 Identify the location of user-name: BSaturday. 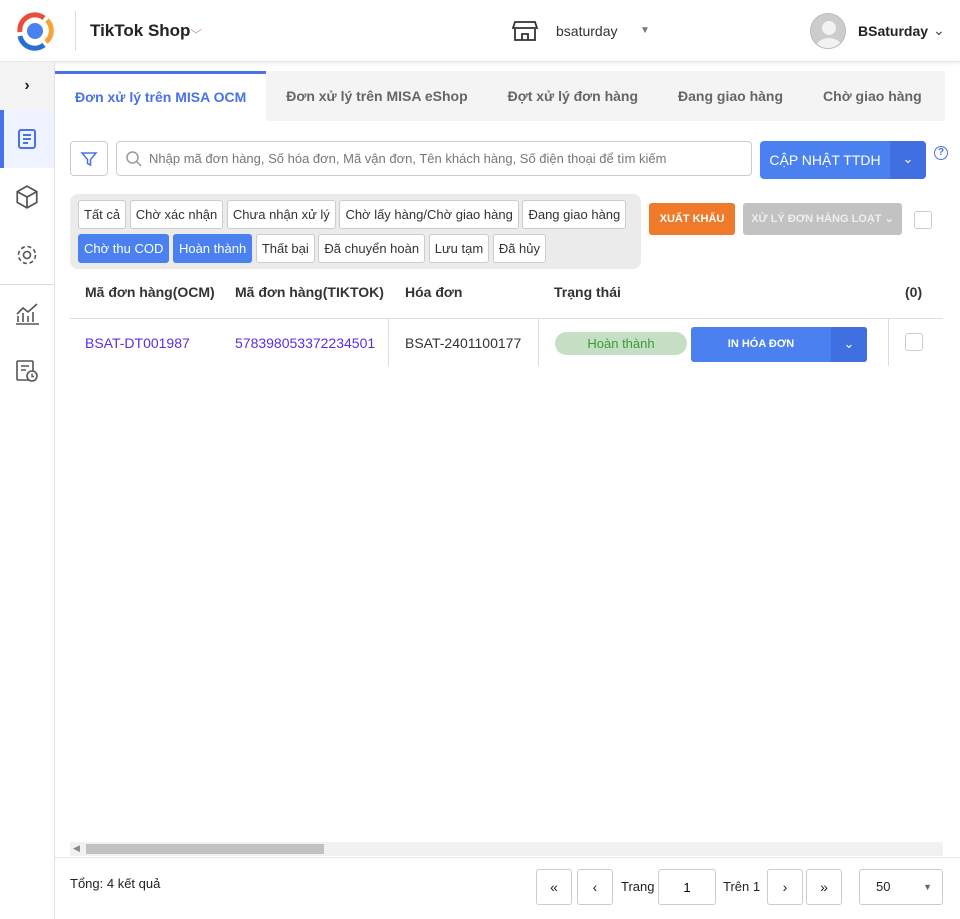
(893, 31).